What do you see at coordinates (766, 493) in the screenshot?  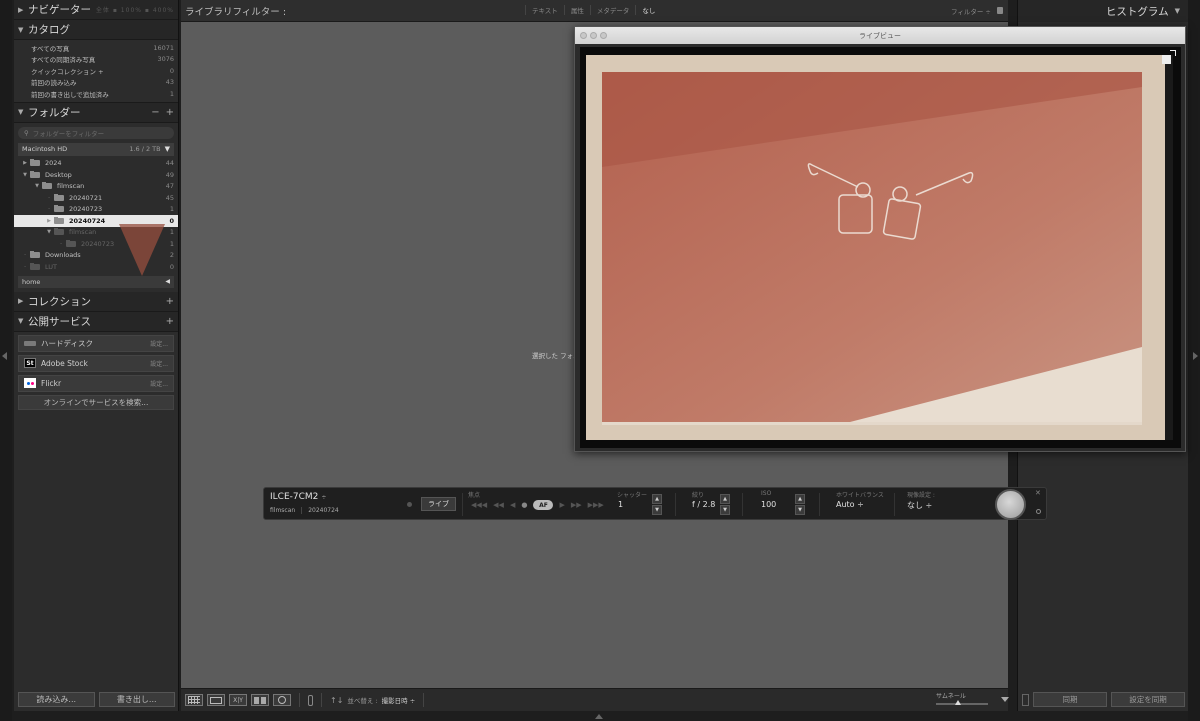 I see `iso-label: ISO` at bounding box center [766, 493].